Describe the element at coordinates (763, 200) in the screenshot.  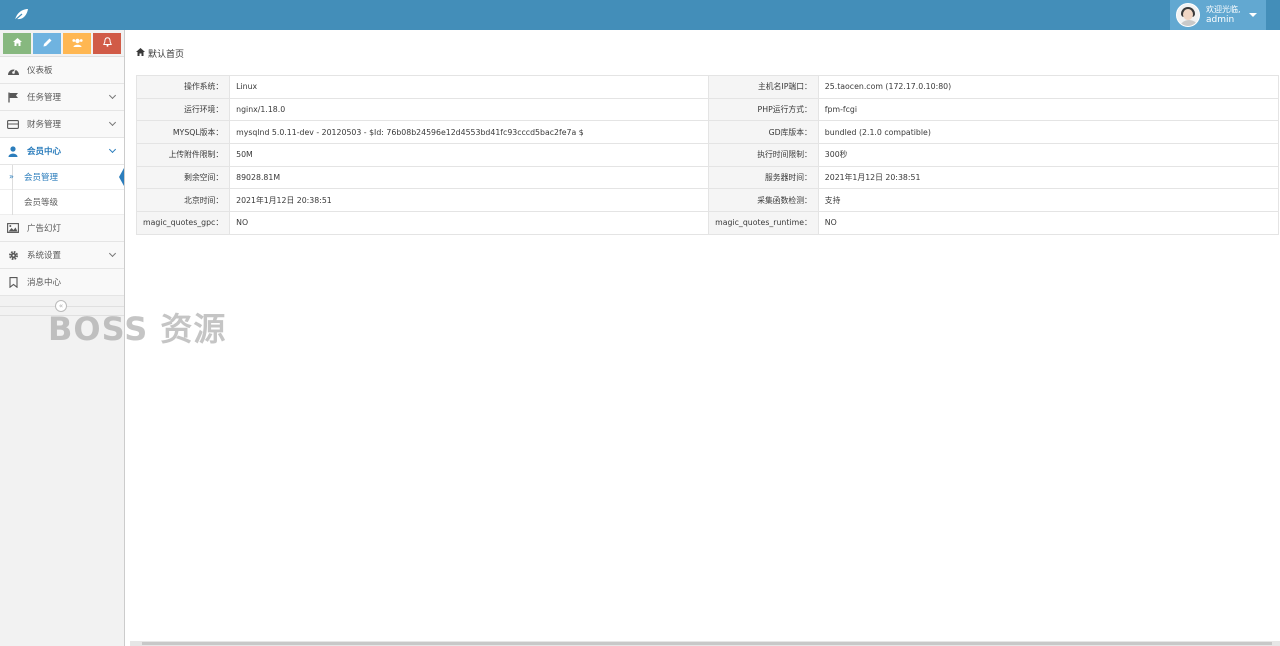
I see `info-key: 采集函数检测：` at that location.